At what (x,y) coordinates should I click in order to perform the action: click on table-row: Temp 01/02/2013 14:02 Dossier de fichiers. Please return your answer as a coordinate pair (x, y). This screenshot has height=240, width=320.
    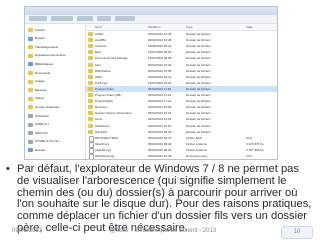
    Looking at the image, I should click on (181, 119).